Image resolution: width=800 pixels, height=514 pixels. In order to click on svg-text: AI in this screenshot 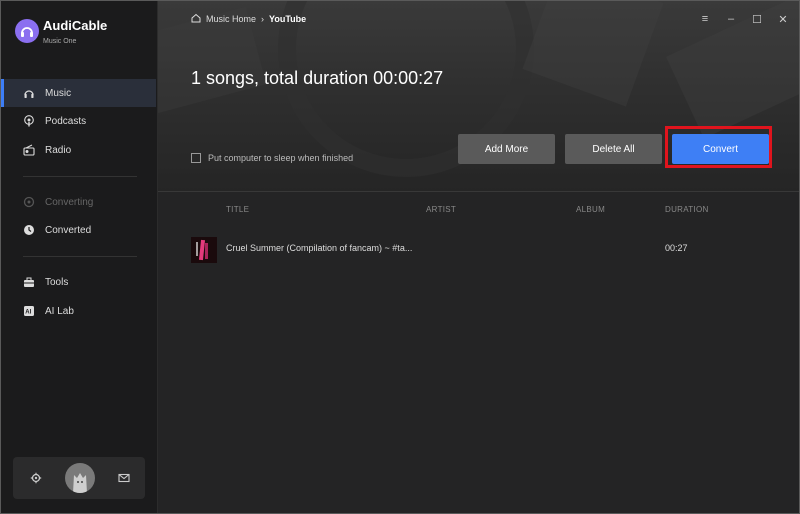, I will do `click(28, 313)`.